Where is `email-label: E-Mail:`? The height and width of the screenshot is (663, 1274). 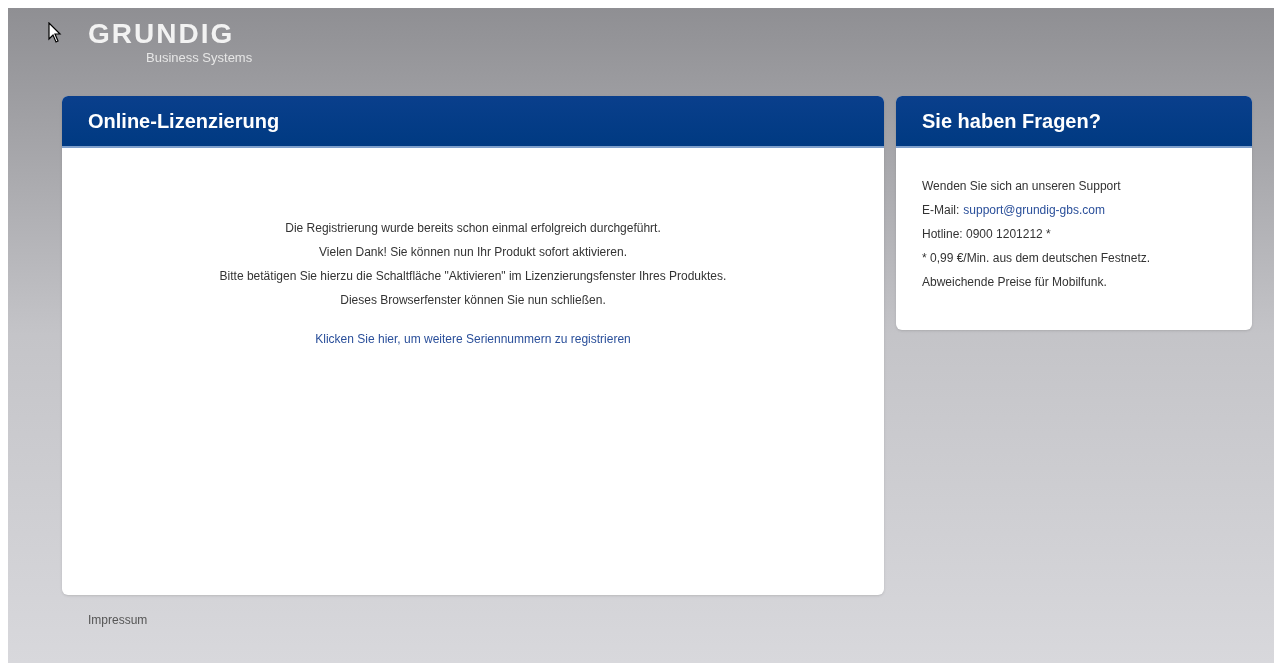
email-label: E-Mail: is located at coordinates (941, 210).